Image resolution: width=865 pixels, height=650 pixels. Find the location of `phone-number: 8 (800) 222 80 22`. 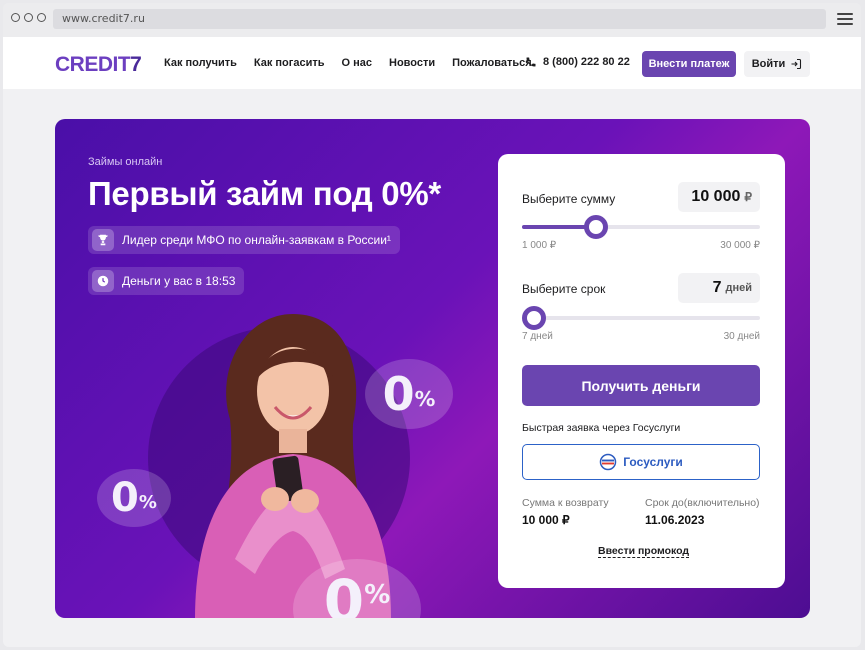

phone-number: 8 (800) 222 80 22 is located at coordinates (586, 62).